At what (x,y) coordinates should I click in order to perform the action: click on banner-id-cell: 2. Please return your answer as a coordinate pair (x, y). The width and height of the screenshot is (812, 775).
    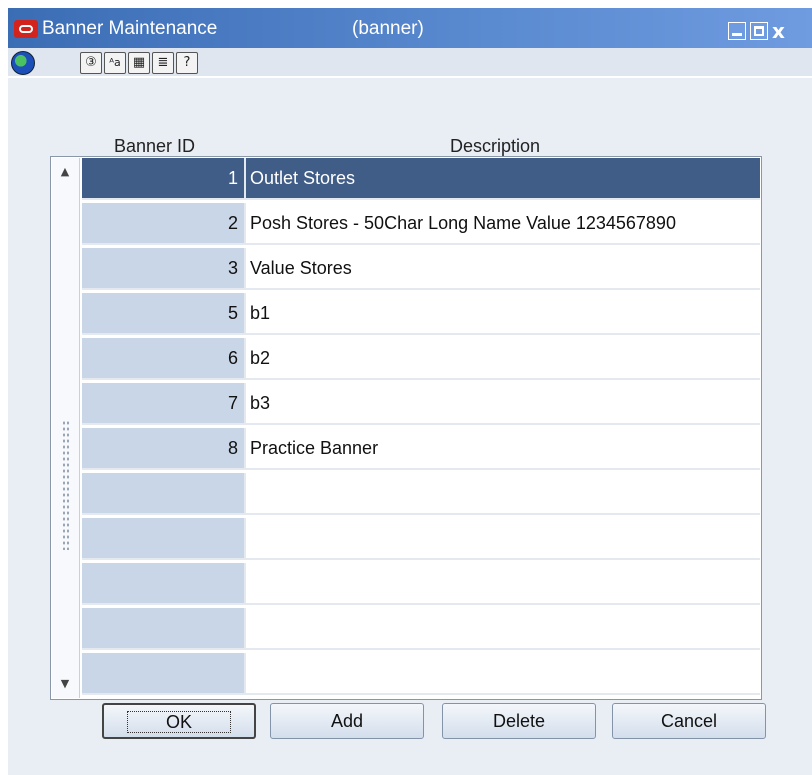
    Looking at the image, I should click on (164, 223).